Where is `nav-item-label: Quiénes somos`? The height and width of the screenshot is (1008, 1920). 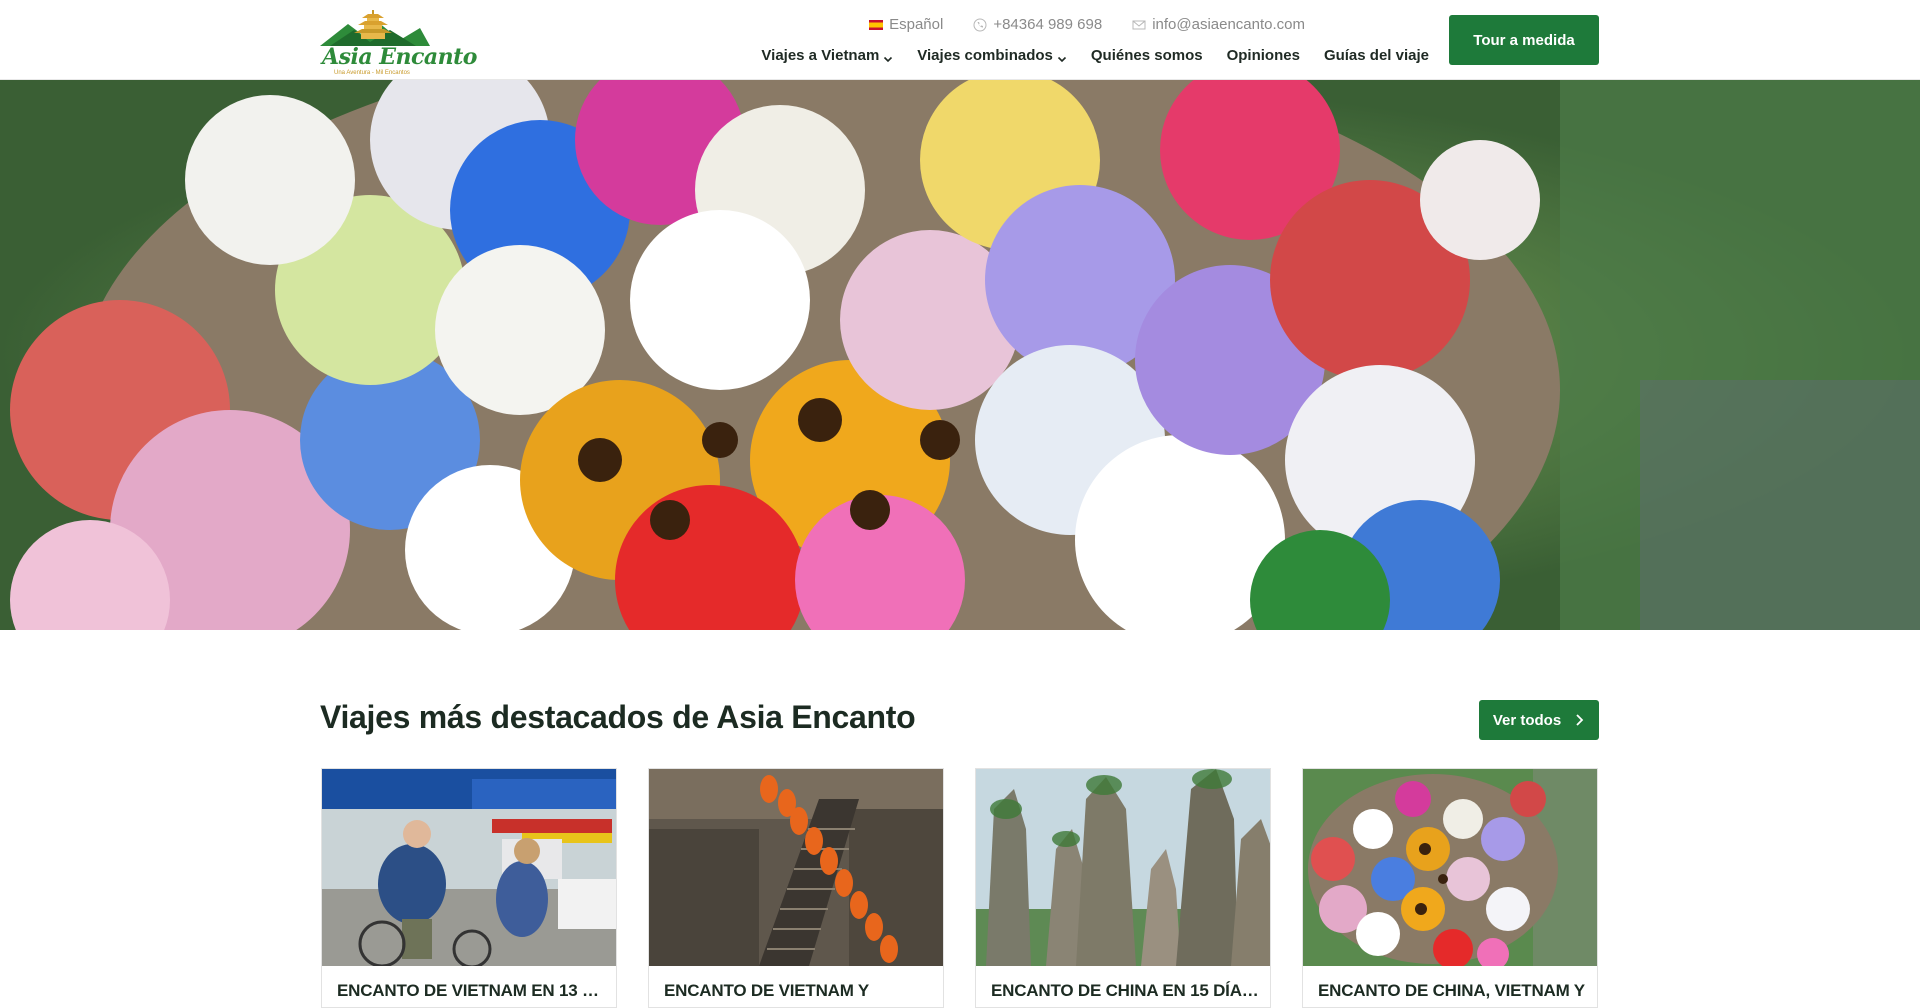
nav-item-label: Quiénes somos is located at coordinates (1146, 55).